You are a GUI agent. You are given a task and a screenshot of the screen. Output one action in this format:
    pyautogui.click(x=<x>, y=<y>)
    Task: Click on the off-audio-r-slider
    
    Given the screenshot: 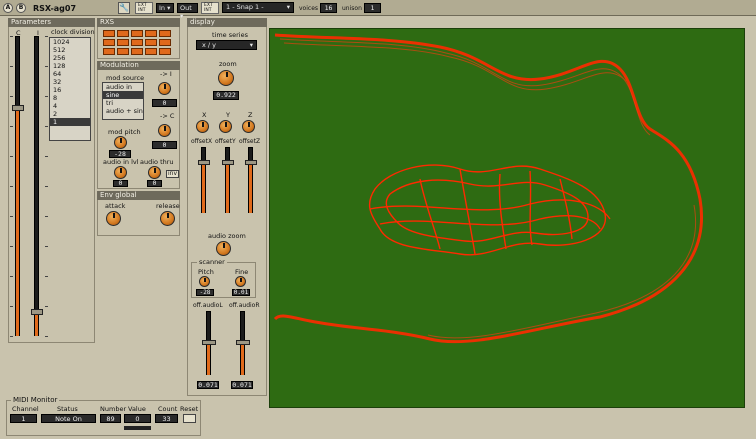 What is the action you would take?
    pyautogui.click(x=243, y=344)
    